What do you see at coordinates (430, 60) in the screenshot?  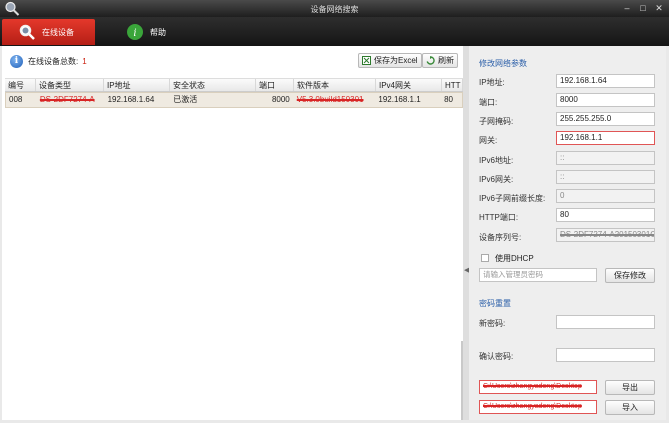 I see `refresh-icon` at bounding box center [430, 60].